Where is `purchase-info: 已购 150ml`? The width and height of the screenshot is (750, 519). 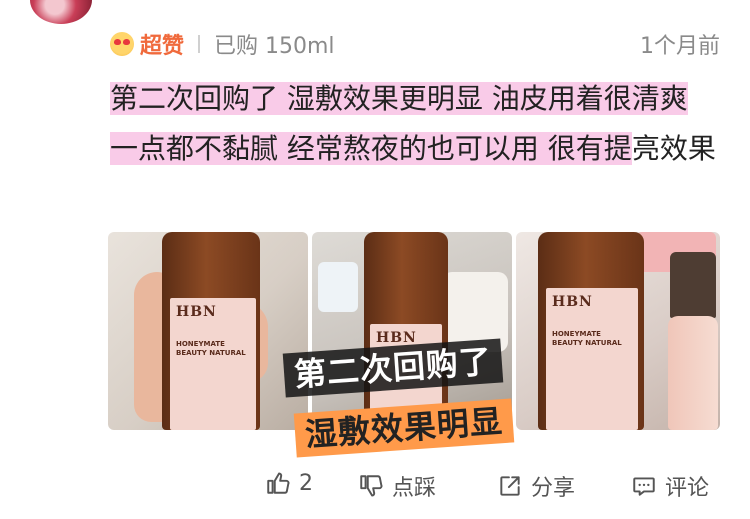 purchase-info: 已购 150ml is located at coordinates (274, 46).